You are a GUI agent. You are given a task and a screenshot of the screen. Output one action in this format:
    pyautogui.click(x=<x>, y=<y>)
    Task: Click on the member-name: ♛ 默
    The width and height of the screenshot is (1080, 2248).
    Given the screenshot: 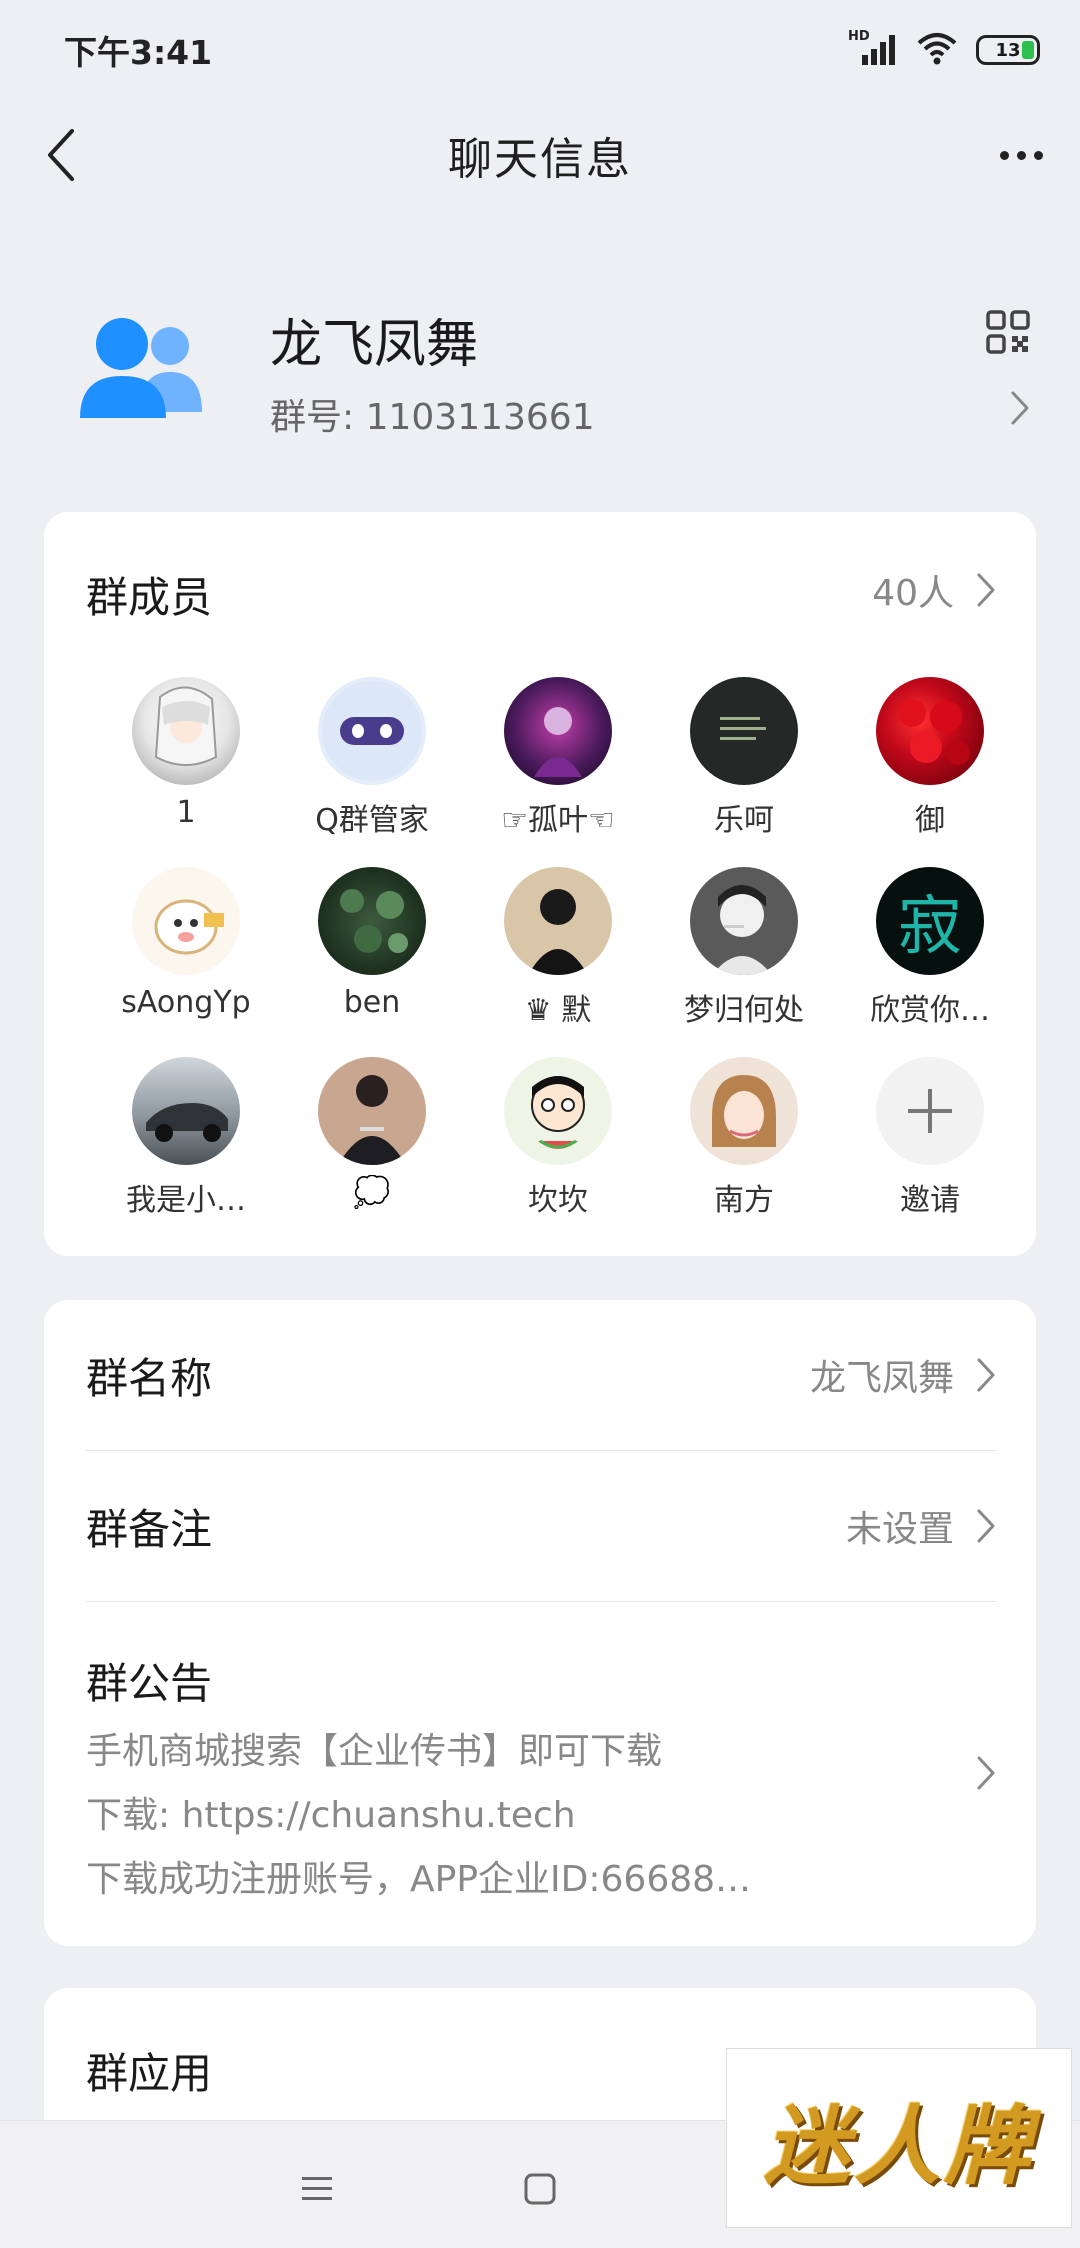 What is the action you would take?
    pyautogui.click(x=558, y=1010)
    